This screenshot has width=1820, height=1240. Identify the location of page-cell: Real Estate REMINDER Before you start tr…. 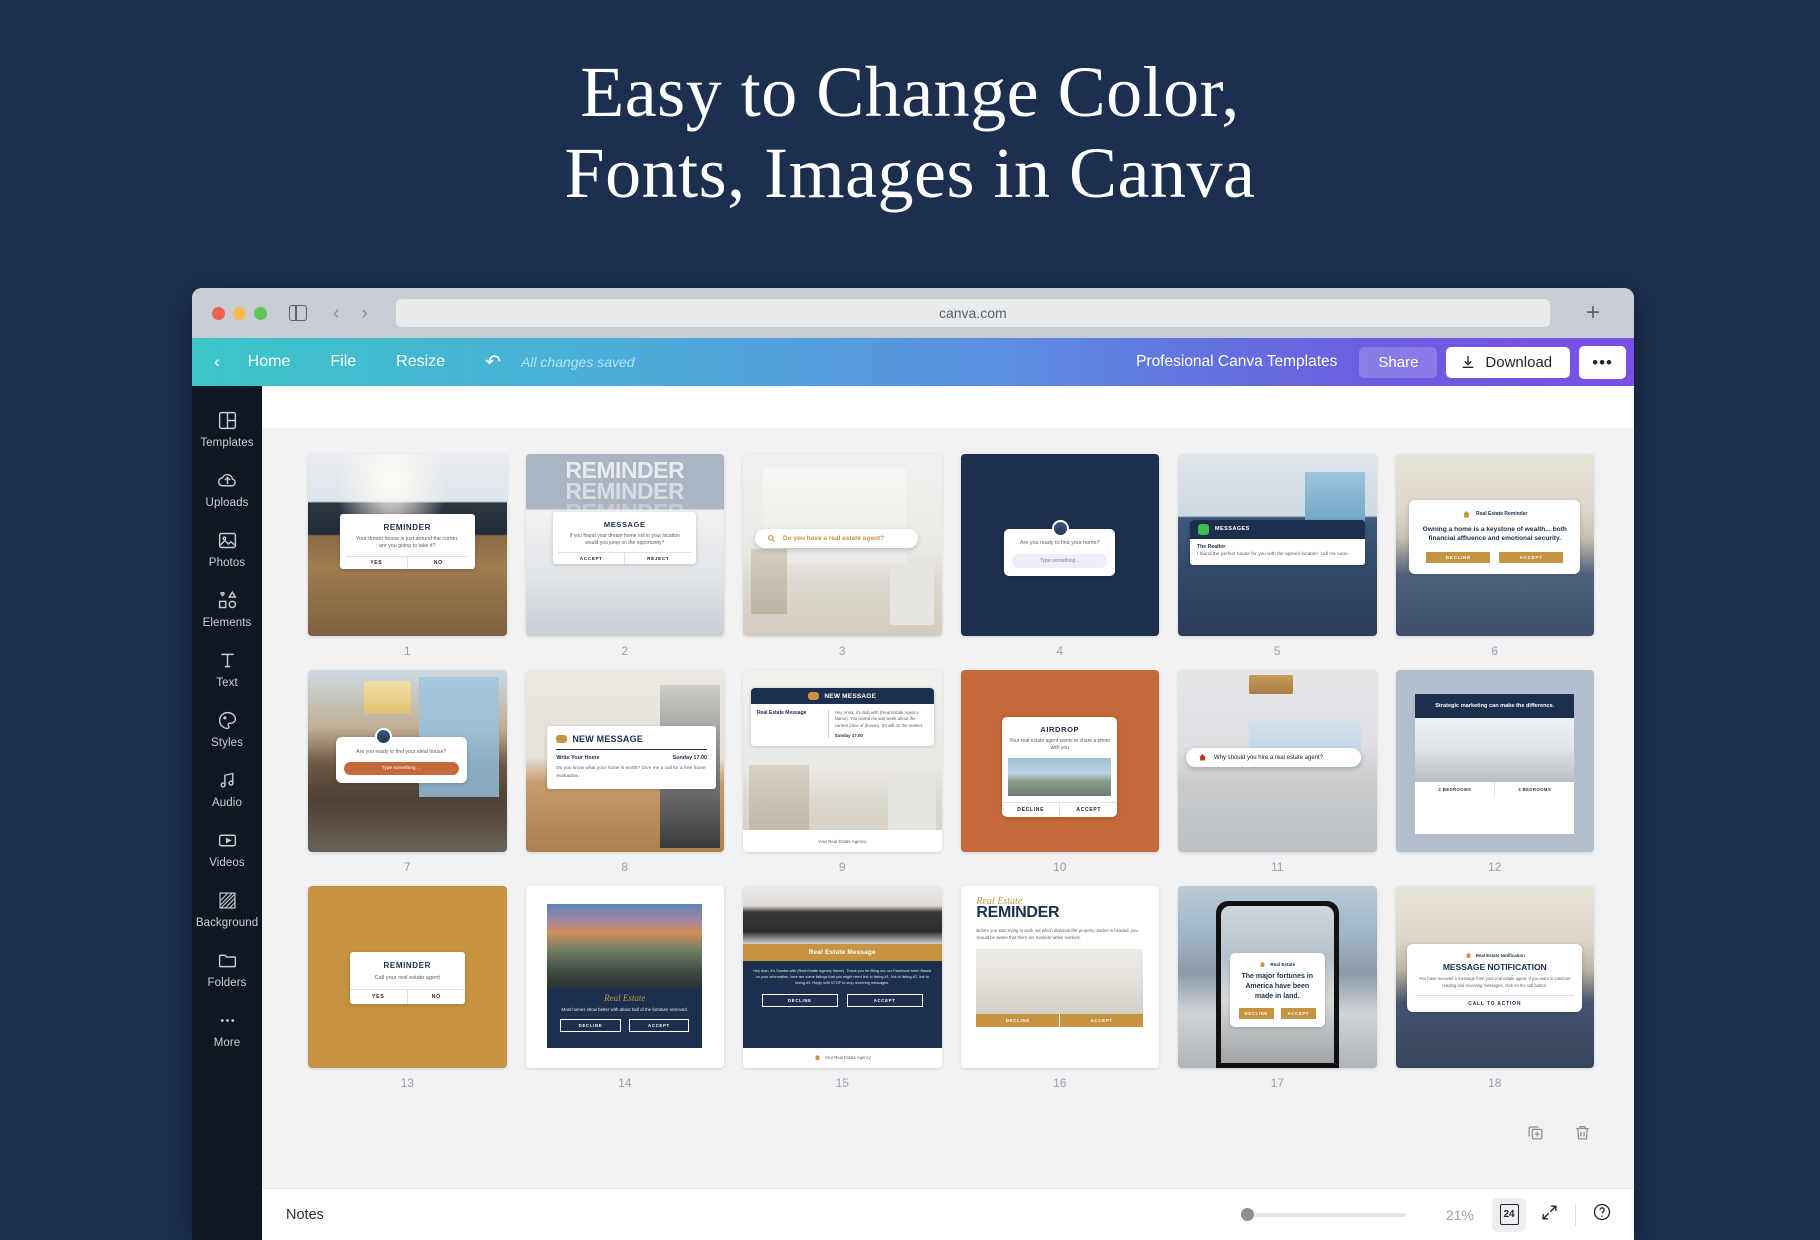
(1059, 988).